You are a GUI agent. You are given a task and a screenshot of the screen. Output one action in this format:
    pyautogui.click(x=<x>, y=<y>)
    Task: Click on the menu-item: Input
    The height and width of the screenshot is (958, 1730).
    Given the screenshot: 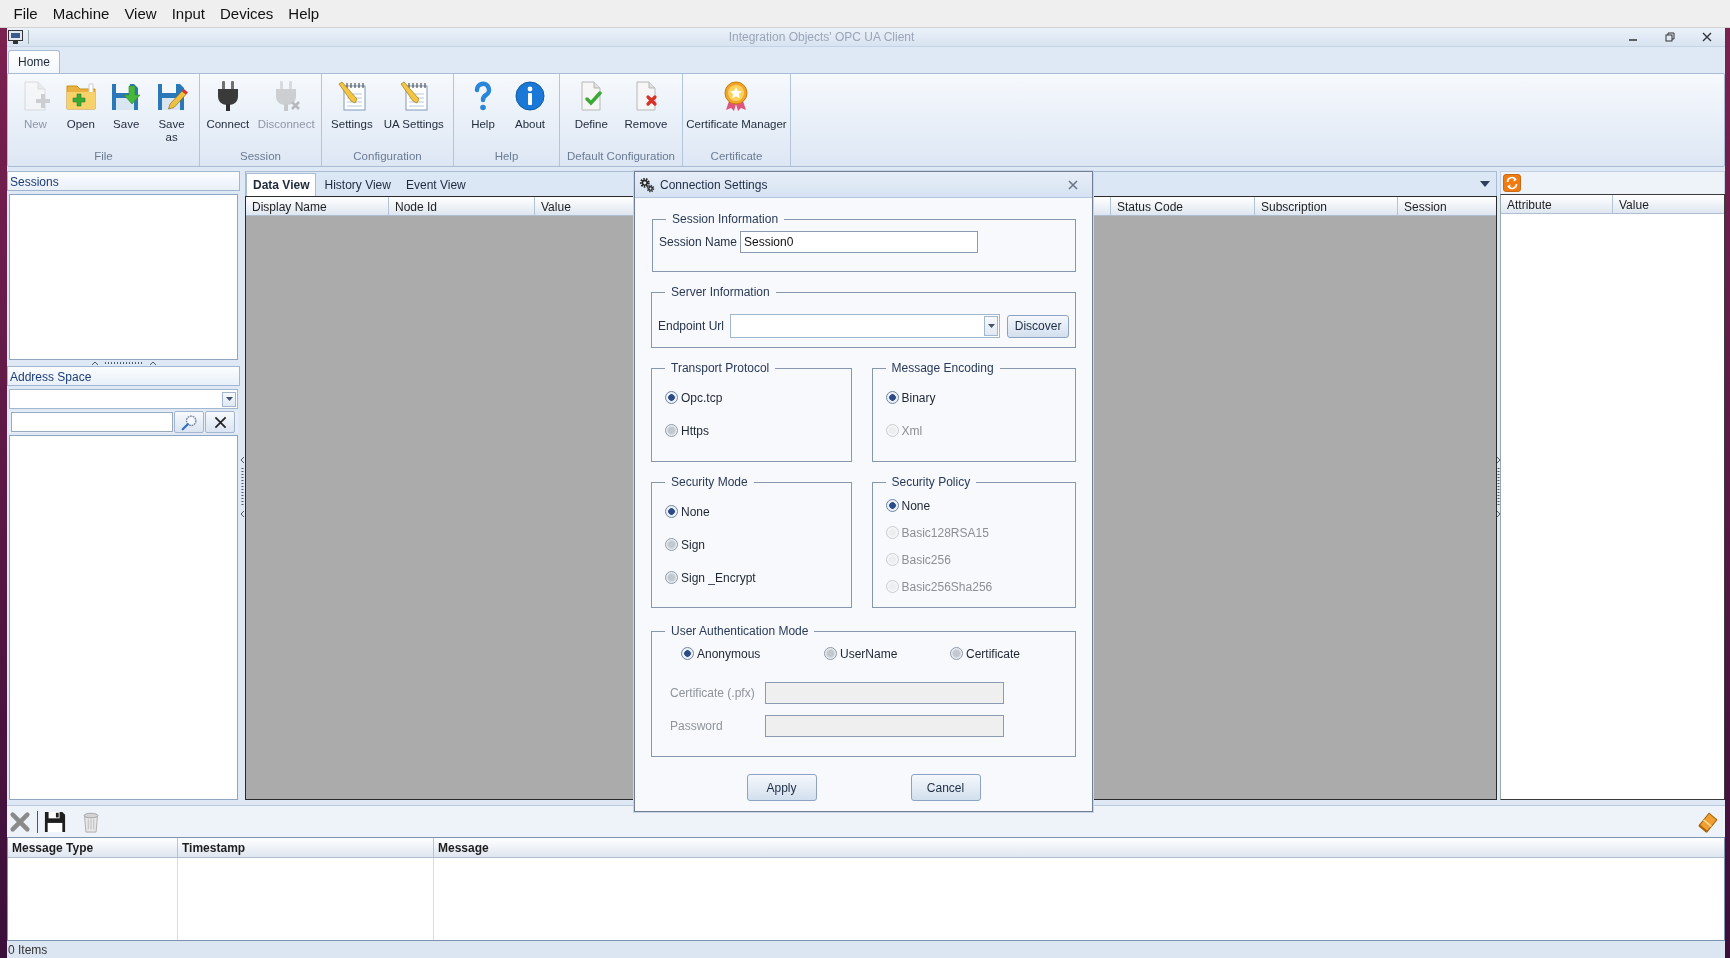 What is the action you would take?
    pyautogui.click(x=188, y=13)
    